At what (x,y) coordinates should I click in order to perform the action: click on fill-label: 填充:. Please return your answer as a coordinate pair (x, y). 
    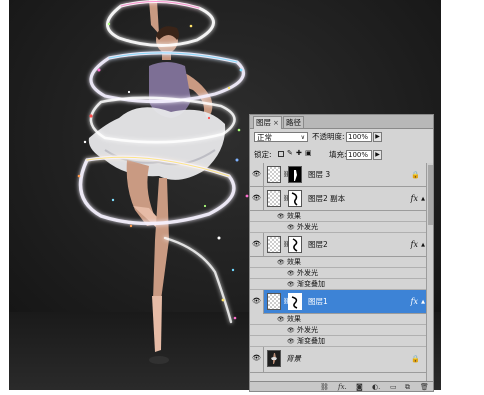
    Looking at the image, I should click on (338, 154).